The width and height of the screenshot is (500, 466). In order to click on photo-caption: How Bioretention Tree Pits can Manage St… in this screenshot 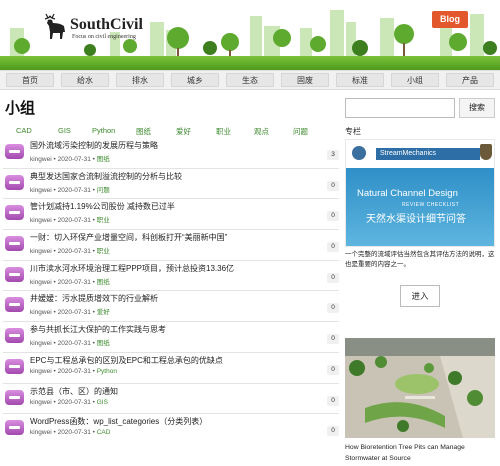, I will do `click(420, 453)`.